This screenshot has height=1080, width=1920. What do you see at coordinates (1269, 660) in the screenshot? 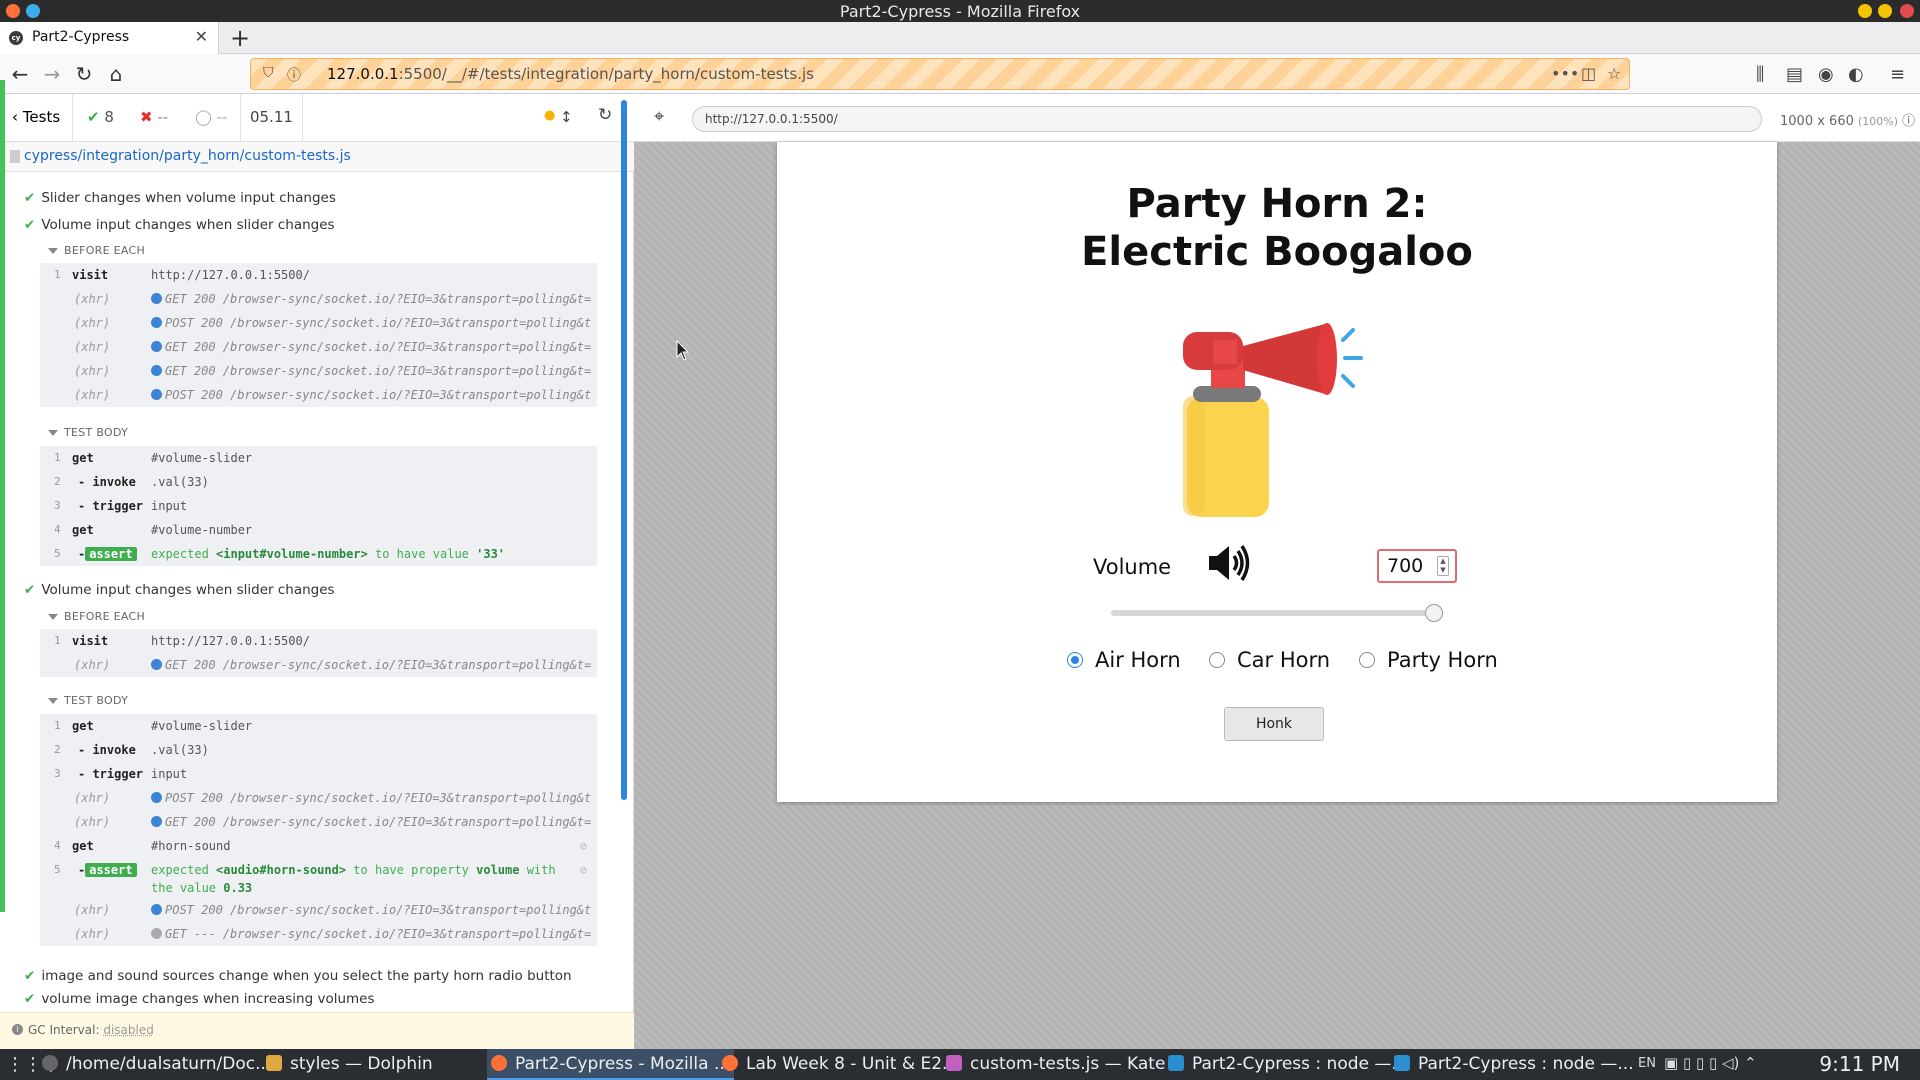
I see `radio-car-horn: Car Horn` at bounding box center [1269, 660].